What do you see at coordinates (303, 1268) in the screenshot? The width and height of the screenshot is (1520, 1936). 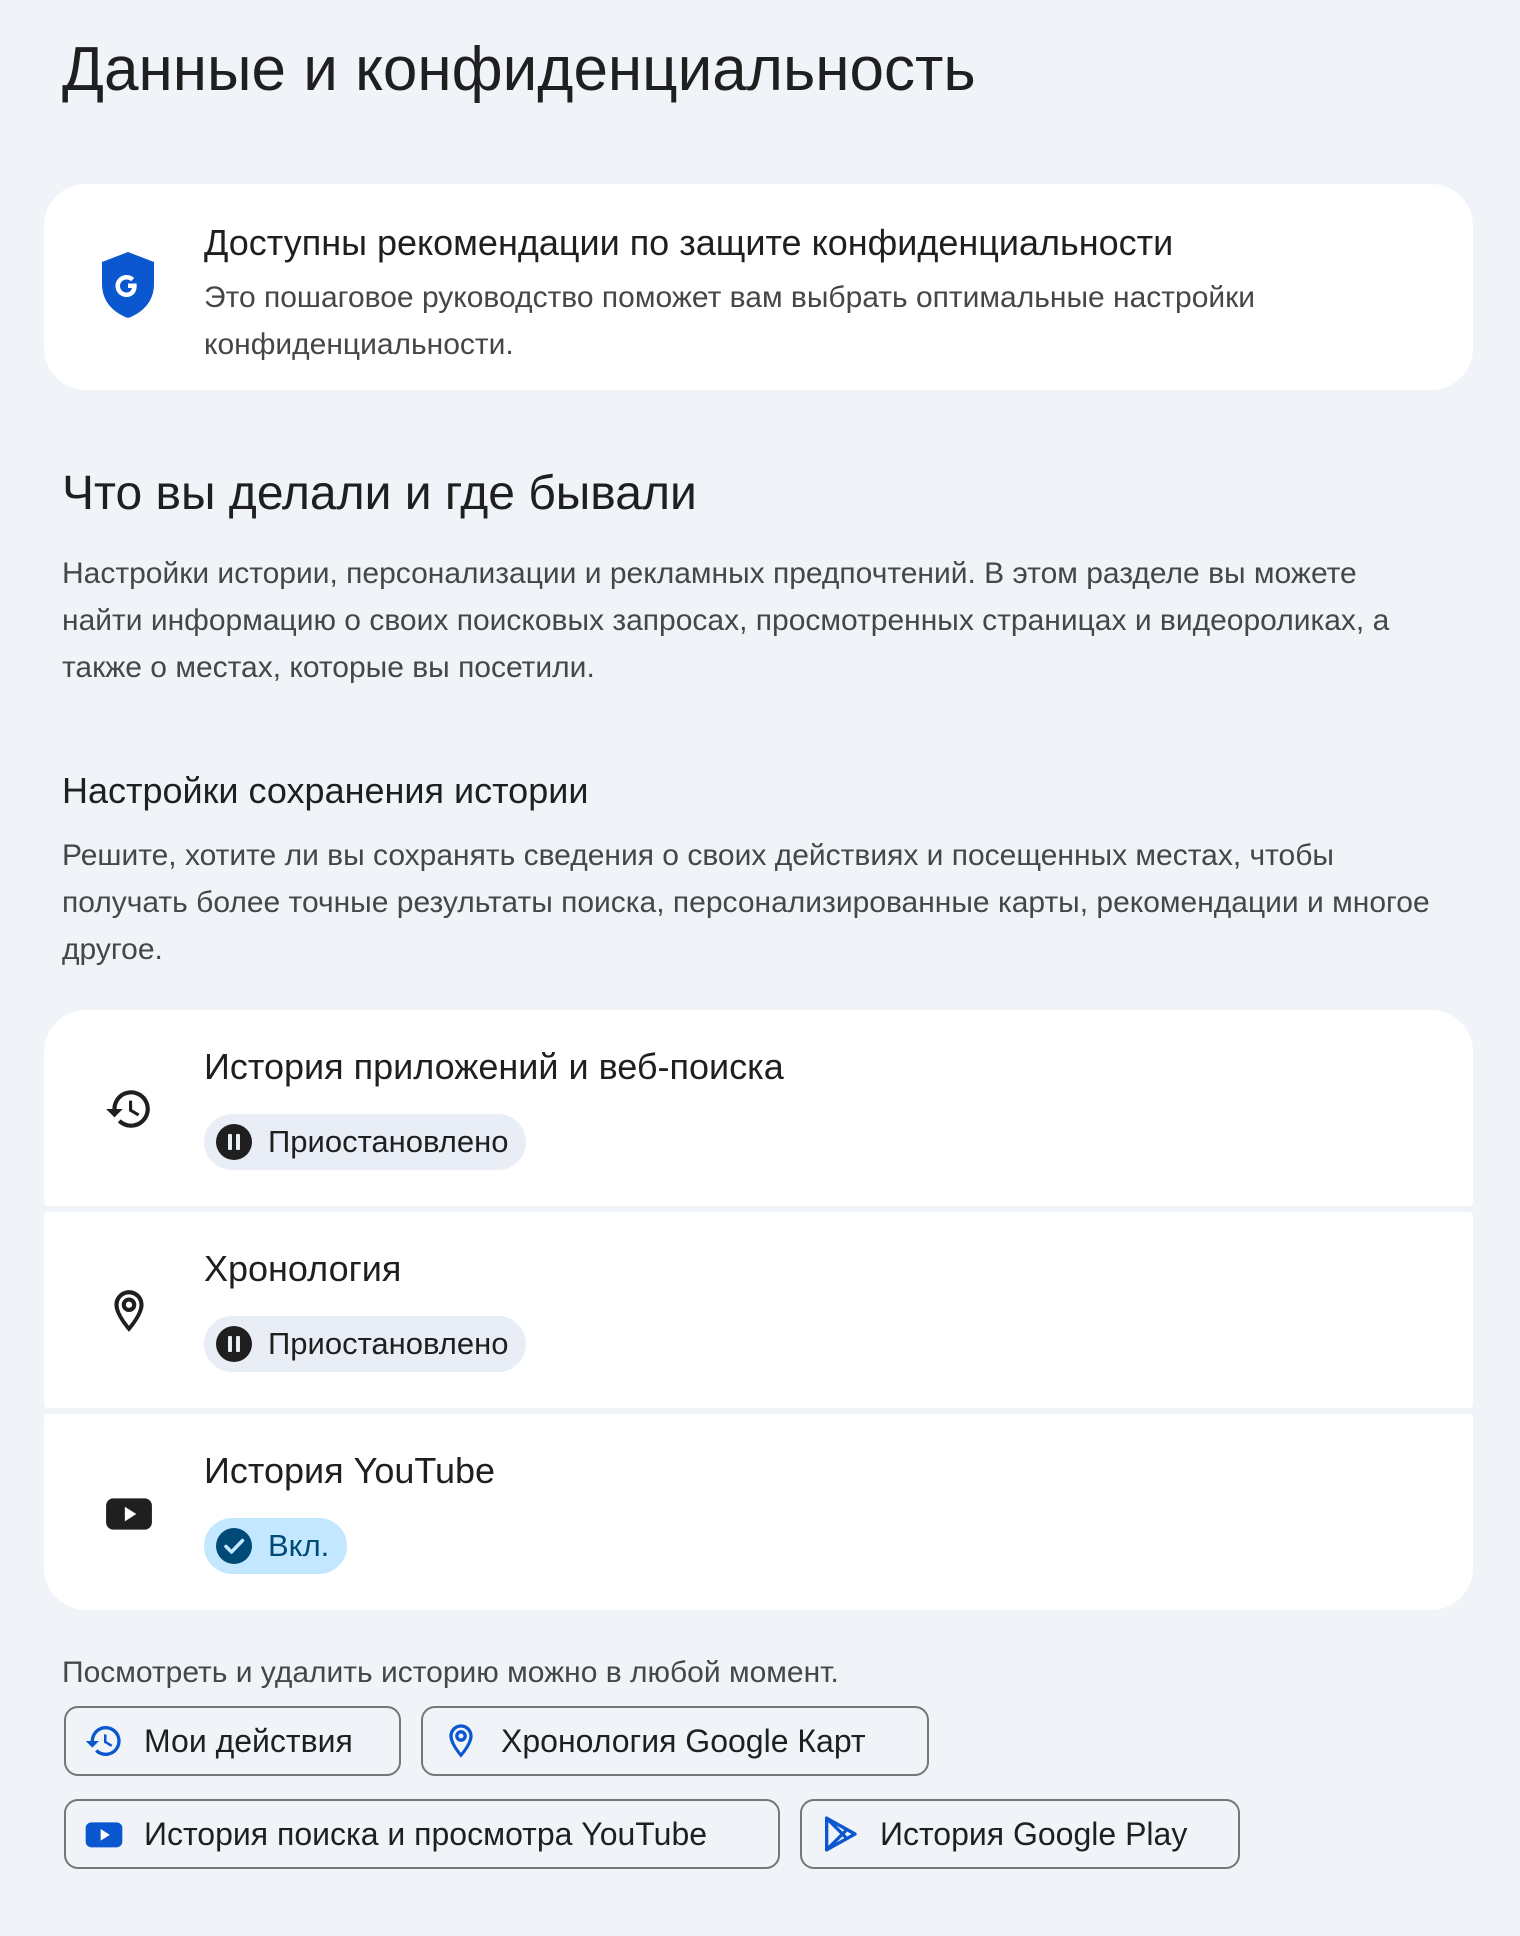 I see `item-title: Хронология` at bounding box center [303, 1268].